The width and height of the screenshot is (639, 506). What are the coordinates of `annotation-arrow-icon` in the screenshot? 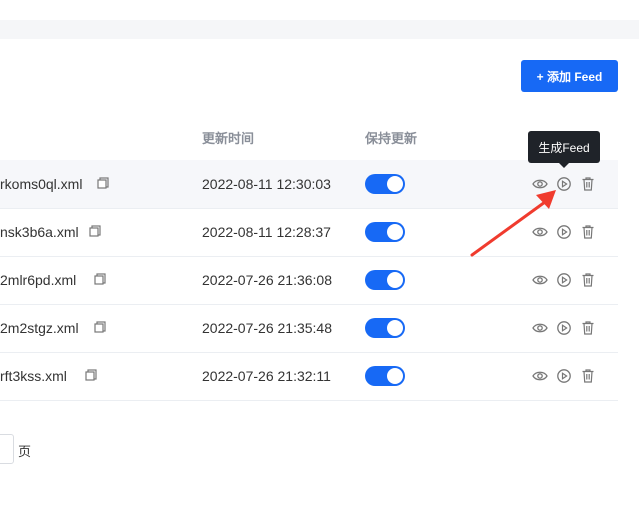 It's located at (513, 223).